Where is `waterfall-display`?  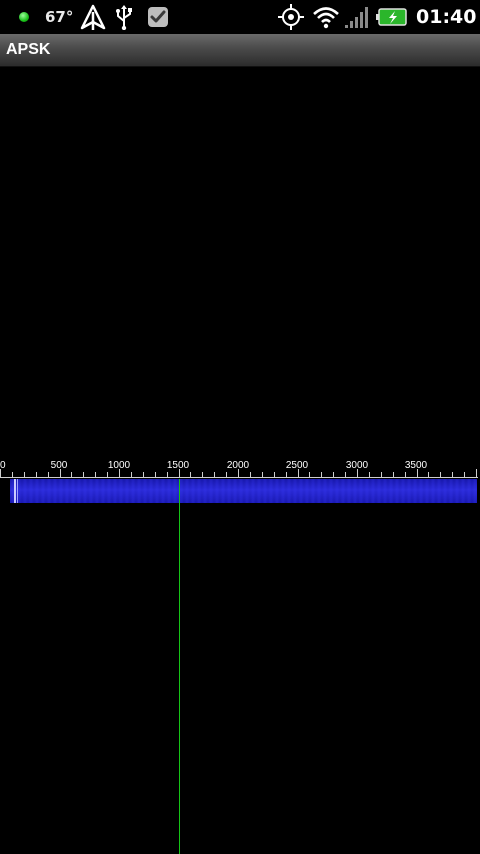
waterfall-display is located at coordinates (243, 491).